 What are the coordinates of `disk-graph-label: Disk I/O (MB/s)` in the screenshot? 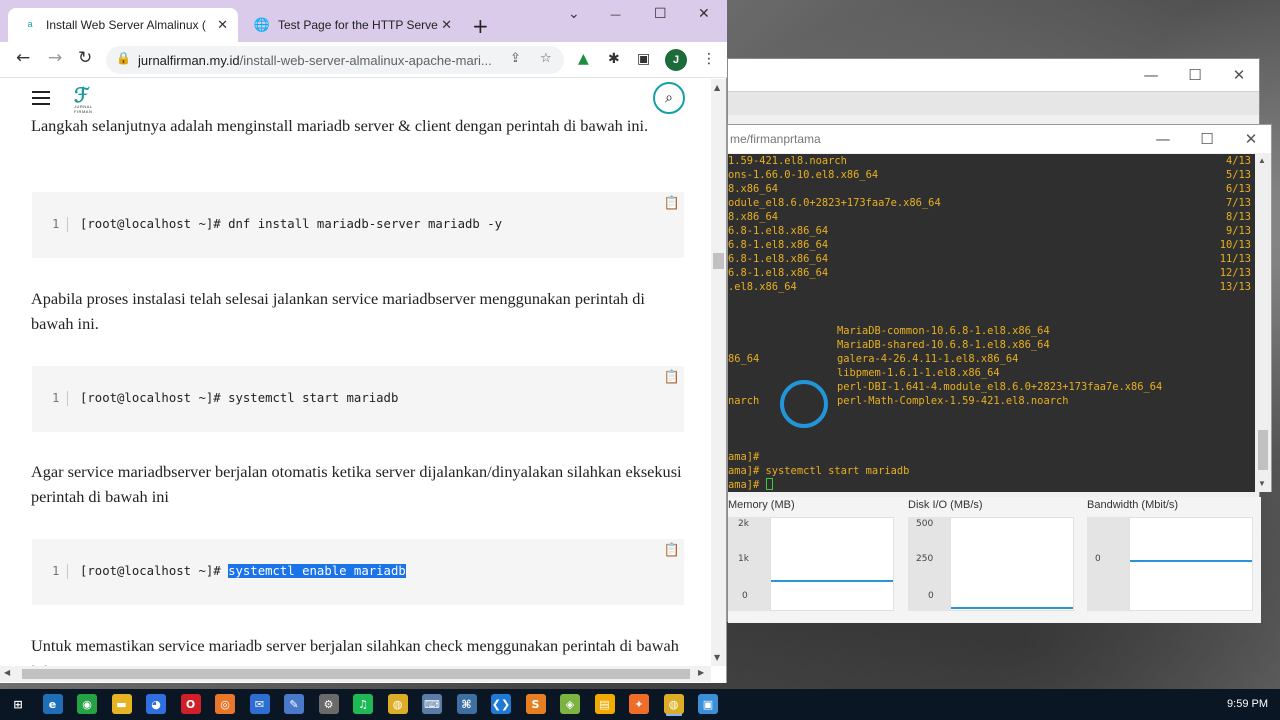 It's located at (945, 505).